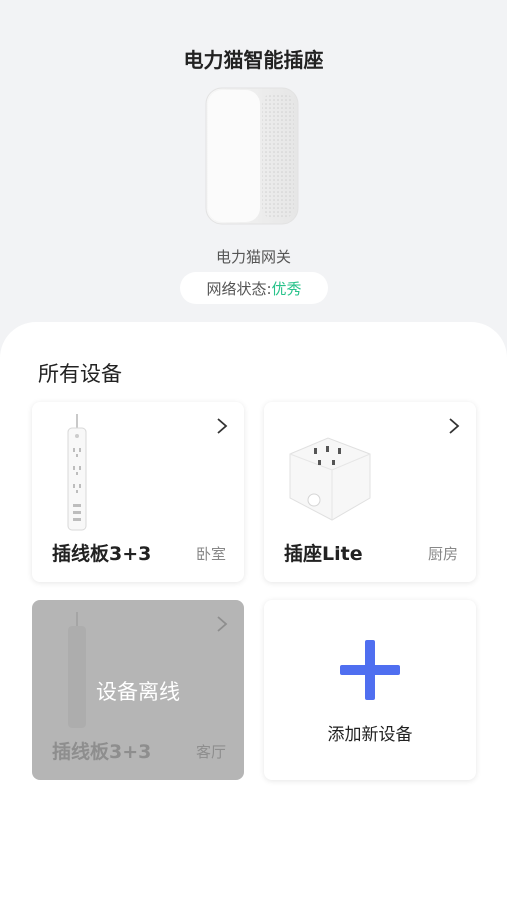  Describe the element at coordinates (138, 492) in the screenshot. I see `device-card-power-strip-bedroom: 插线板3+3 卧室` at that location.